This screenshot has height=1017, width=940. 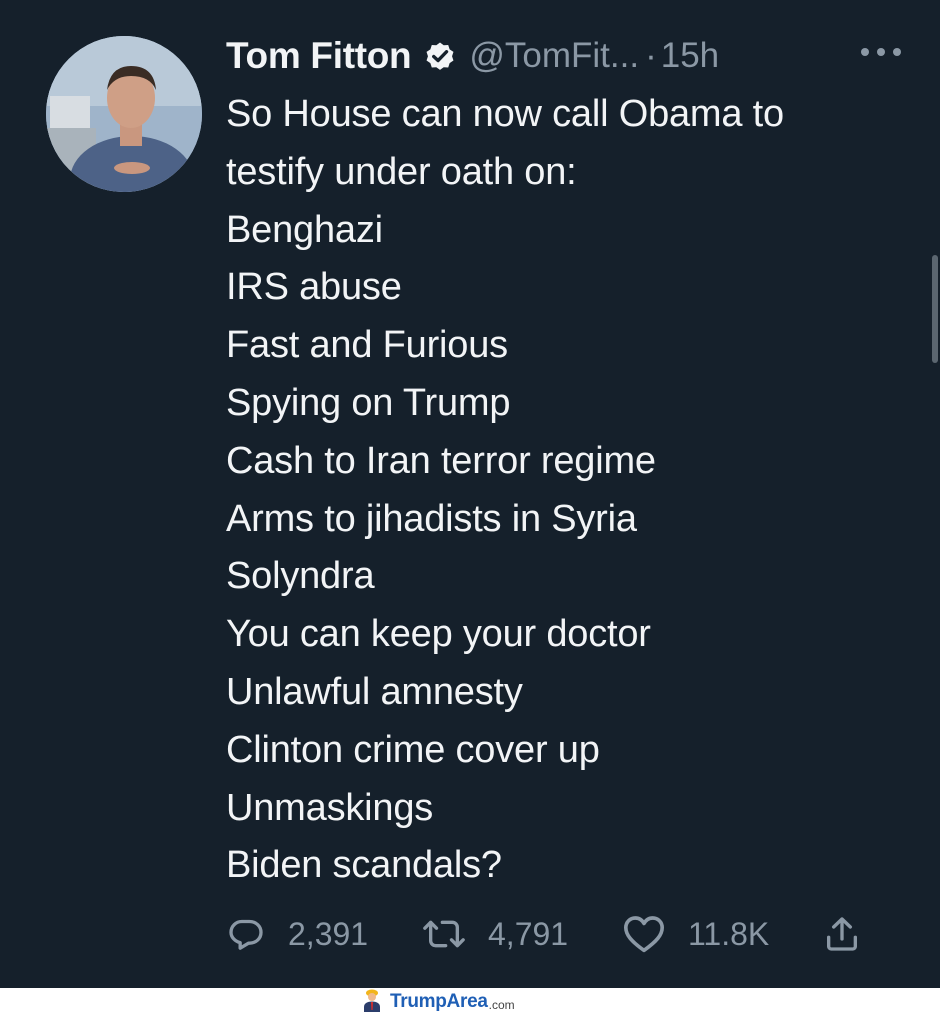 I want to click on watermark: TrumpArea .com, so click(x=470, y=1001).